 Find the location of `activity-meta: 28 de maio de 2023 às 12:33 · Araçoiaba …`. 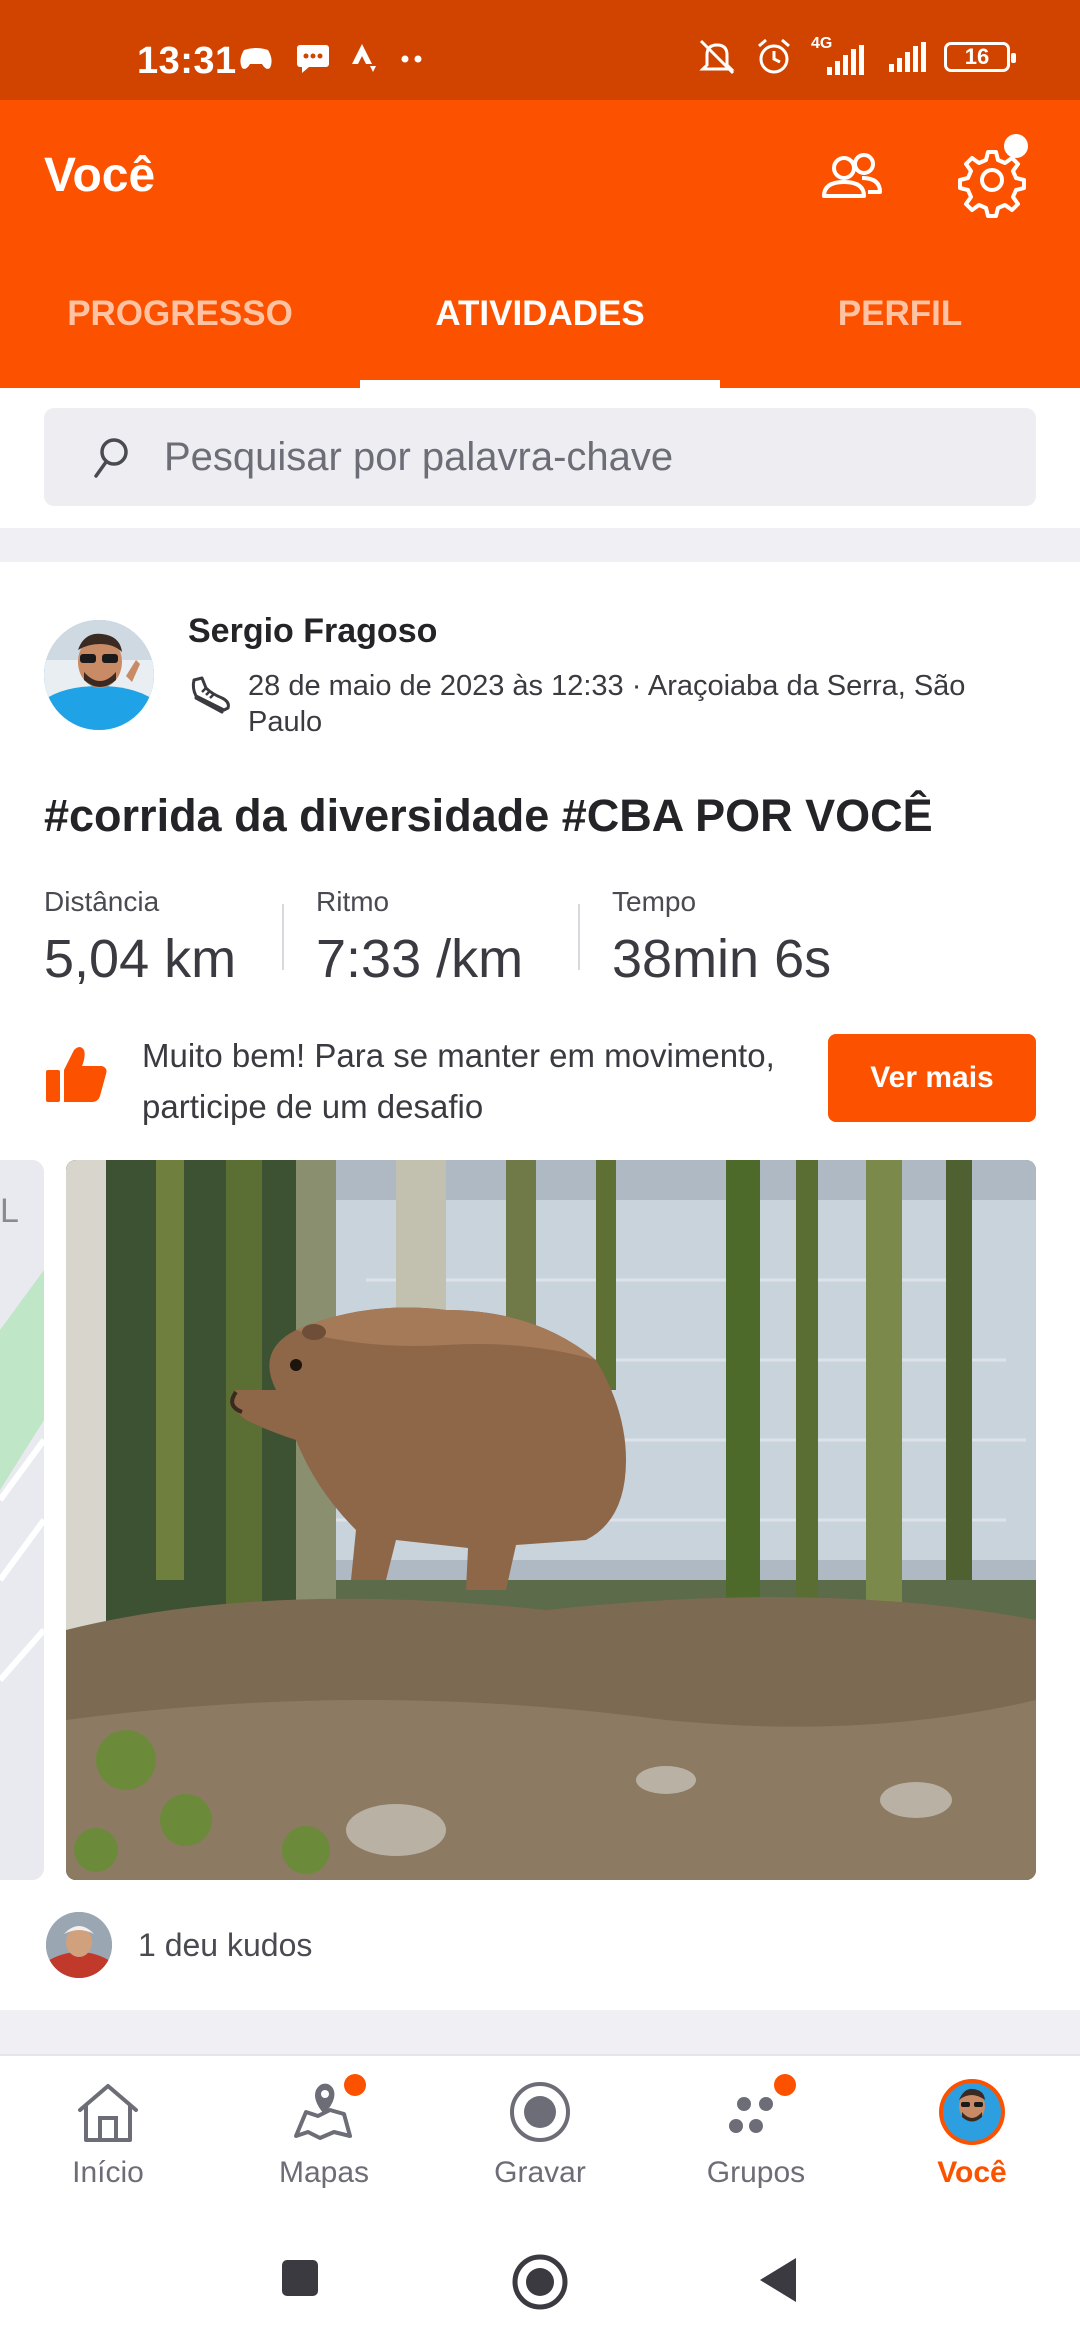

activity-meta: 28 de maio de 2023 às 12:33 · Araçoiaba … is located at coordinates (607, 704).